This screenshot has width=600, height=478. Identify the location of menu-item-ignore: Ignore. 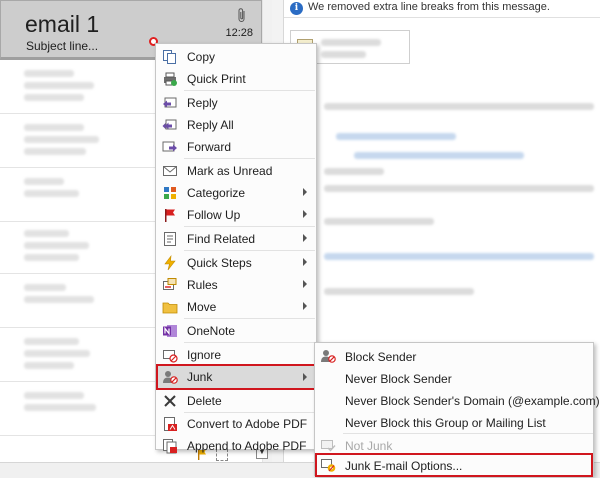
(236, 355).